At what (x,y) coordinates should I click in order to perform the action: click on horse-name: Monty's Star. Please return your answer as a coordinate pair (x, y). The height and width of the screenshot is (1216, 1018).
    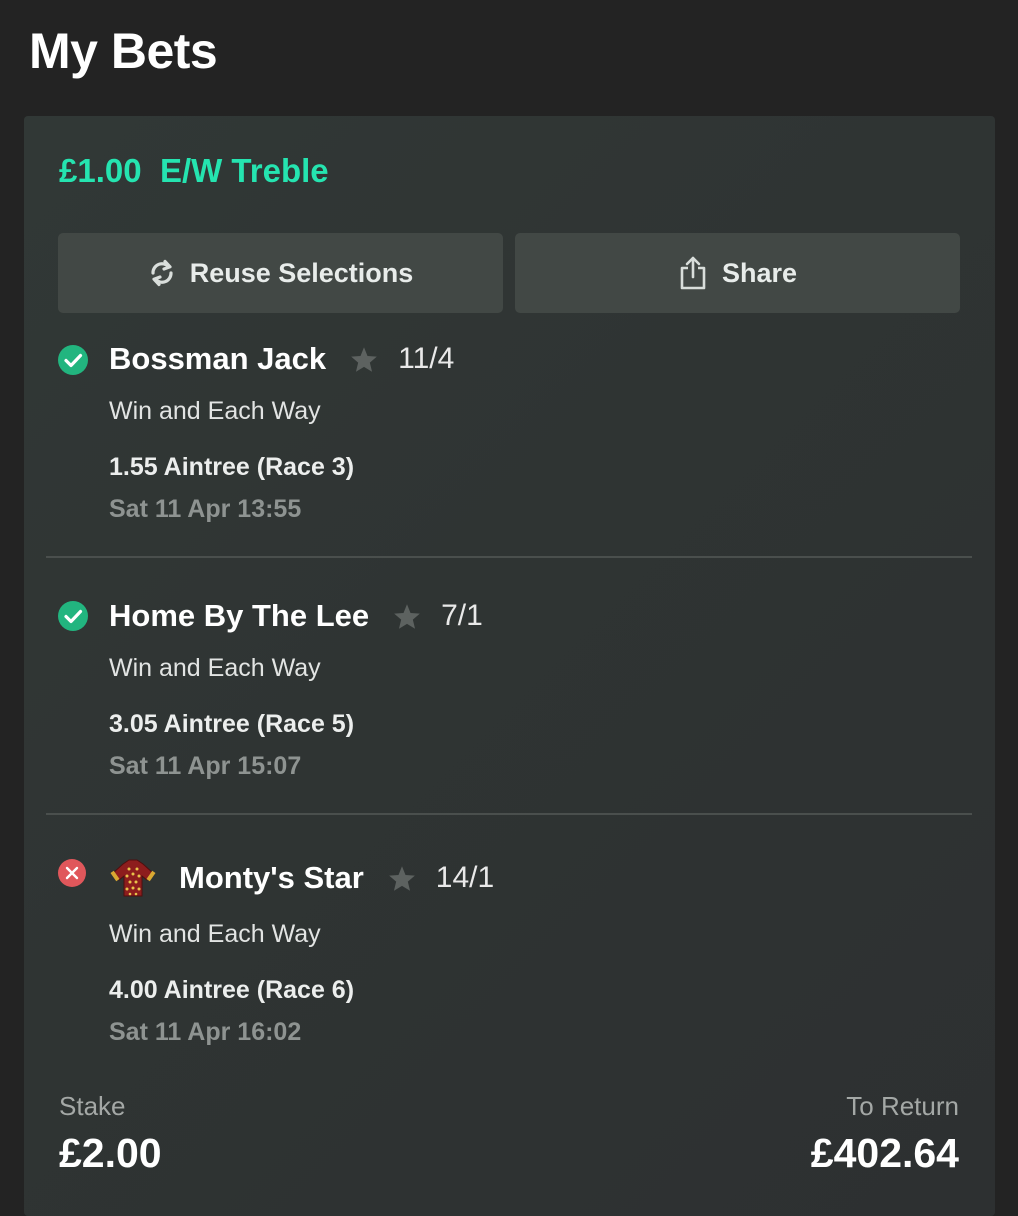
    Looking at the image, I should click on (271, 877).